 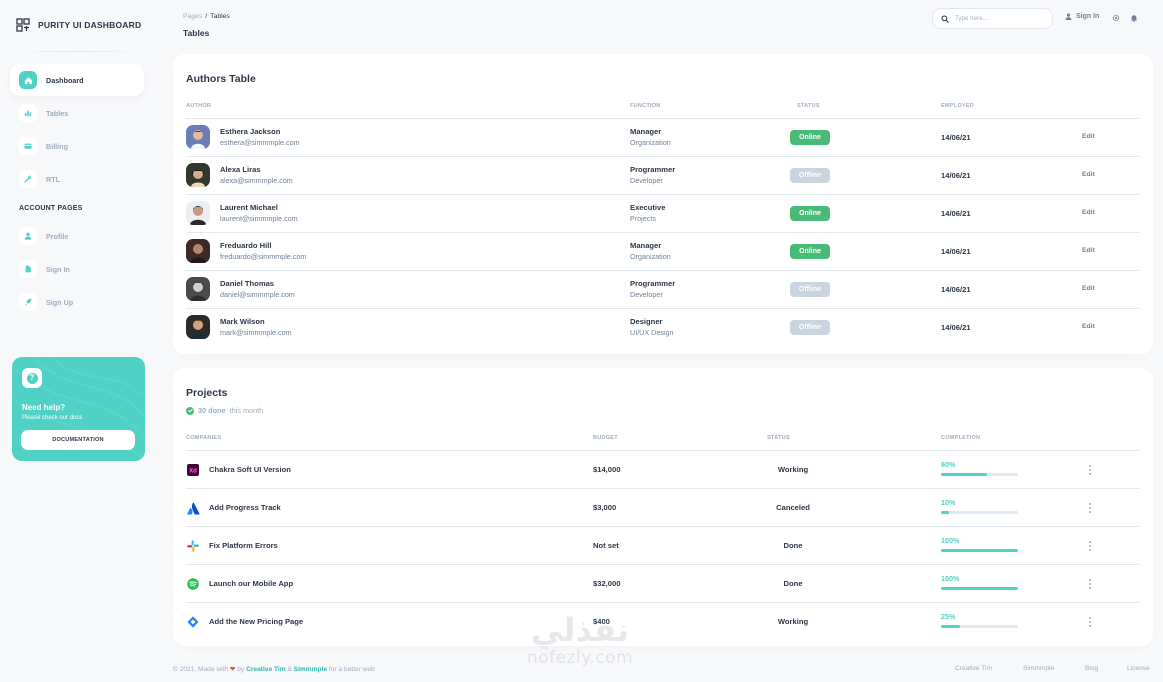 I want to click on author-role: Executive, so click(x=648, y=207).